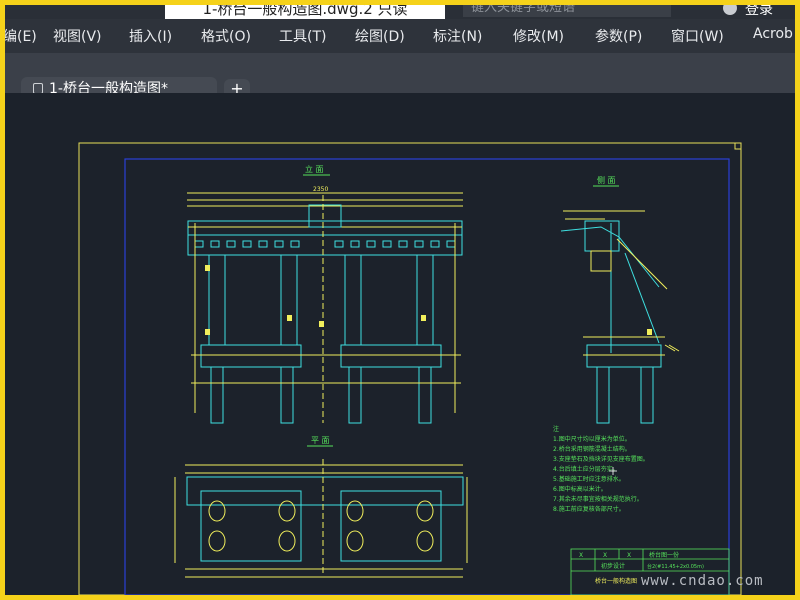 The image size is (800, 600). What do you see at coordinates (618, 36) in the screenshot?
I see `menu-parametric: 参数(P)` at bounding box center [618, 36].